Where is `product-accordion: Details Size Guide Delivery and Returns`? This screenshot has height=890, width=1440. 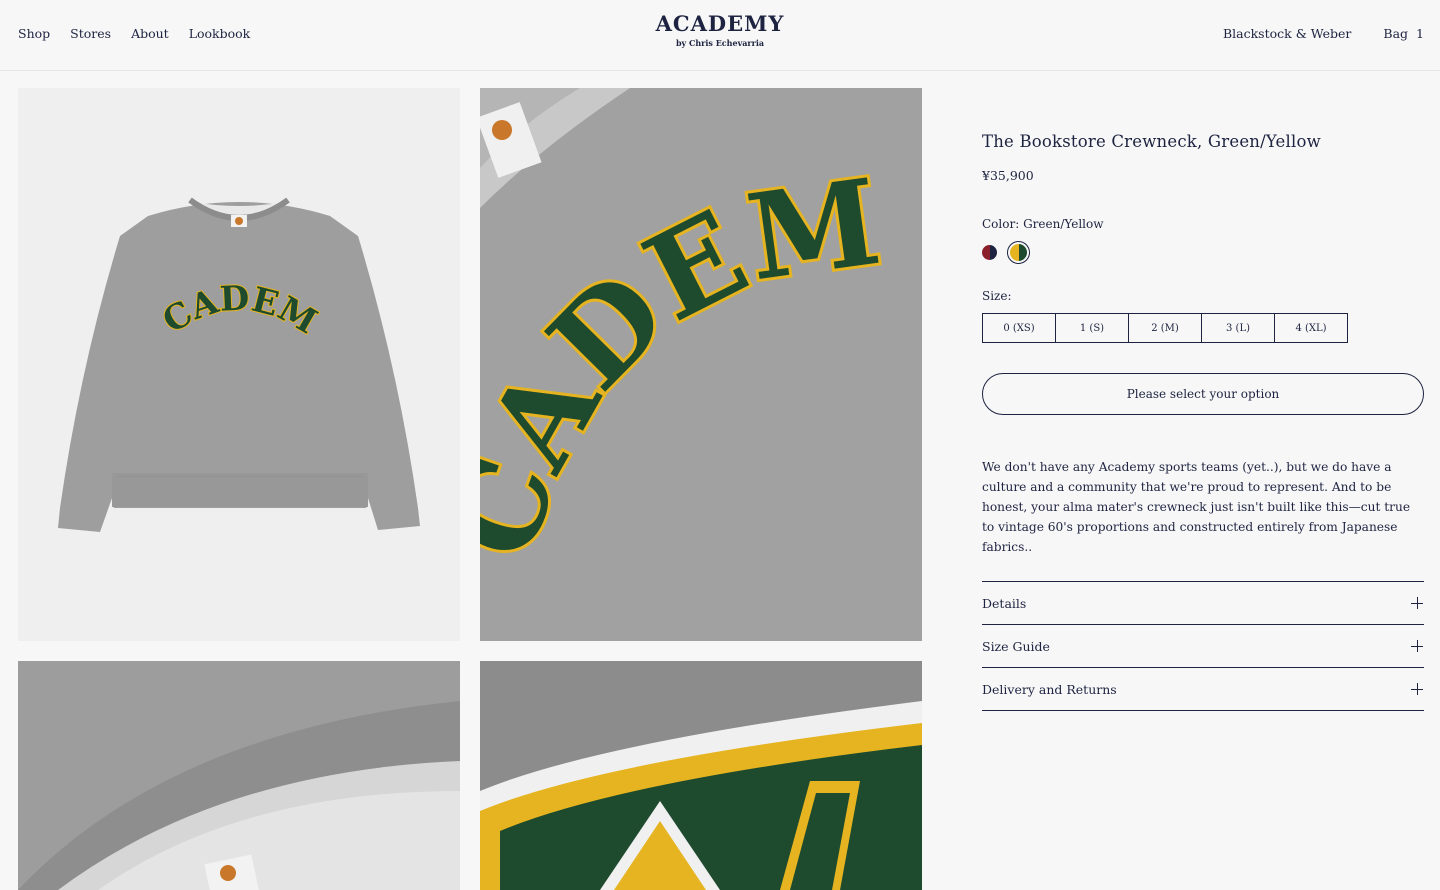 product-accordion: Details Size Guide Delivery and Returns is located at coordinates (1203, 646).